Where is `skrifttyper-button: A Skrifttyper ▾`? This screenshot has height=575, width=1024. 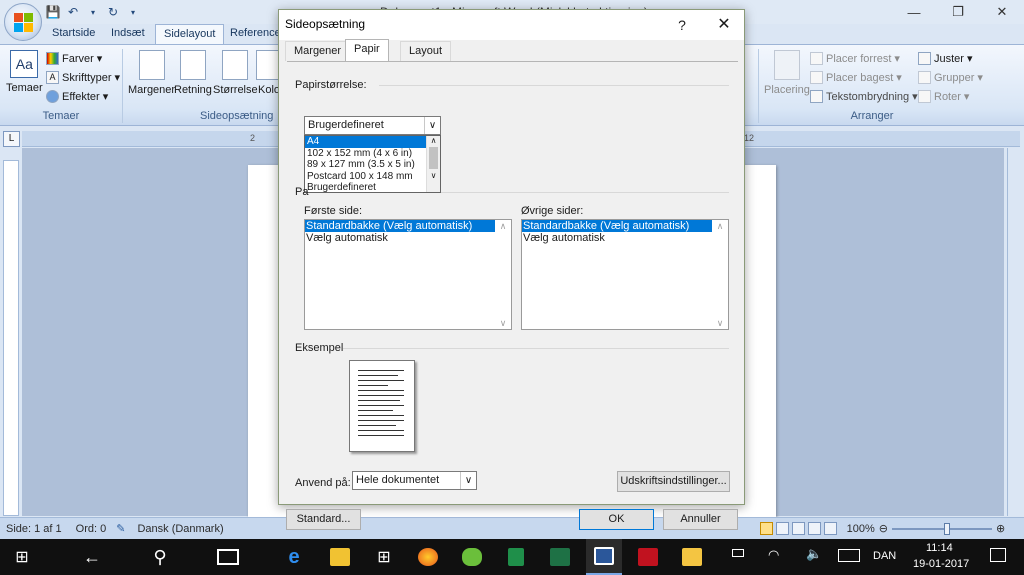
skrifttyper-button: A Skrifttyper ▾ is located at coordinates (83, 77).